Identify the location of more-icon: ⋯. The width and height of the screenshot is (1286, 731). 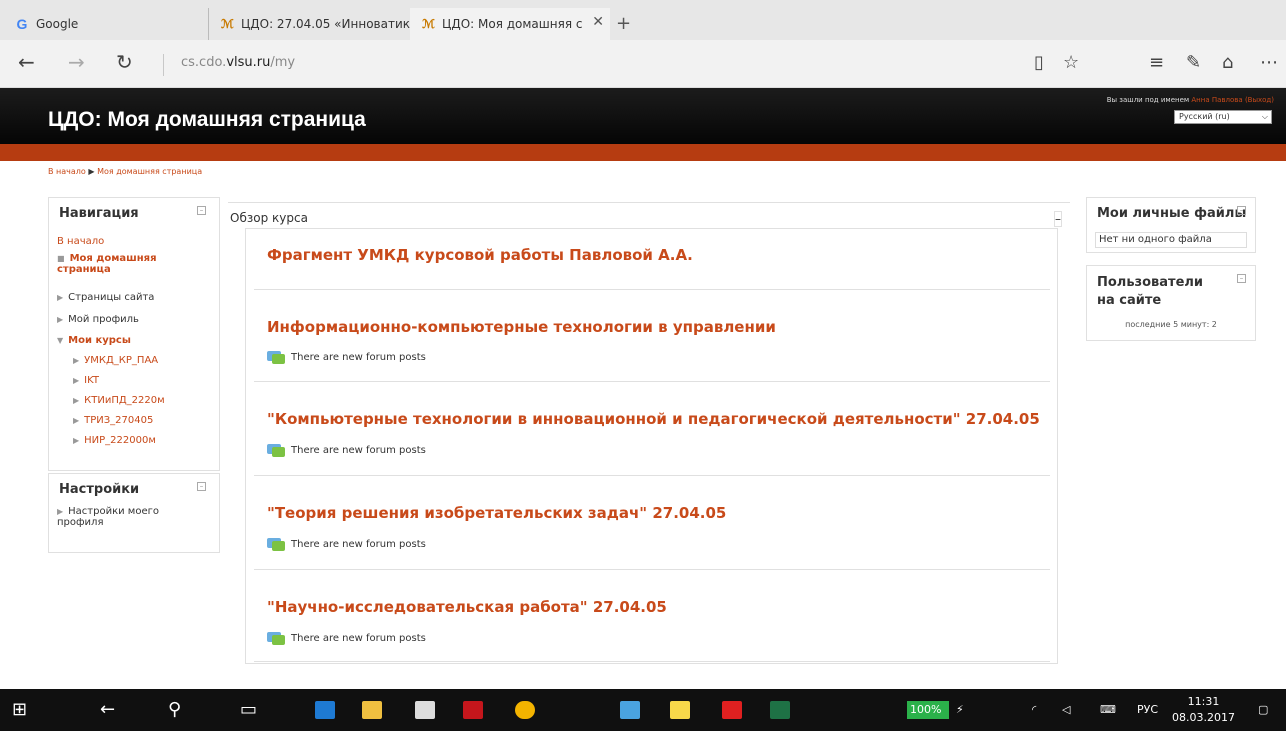
(1269, 62).